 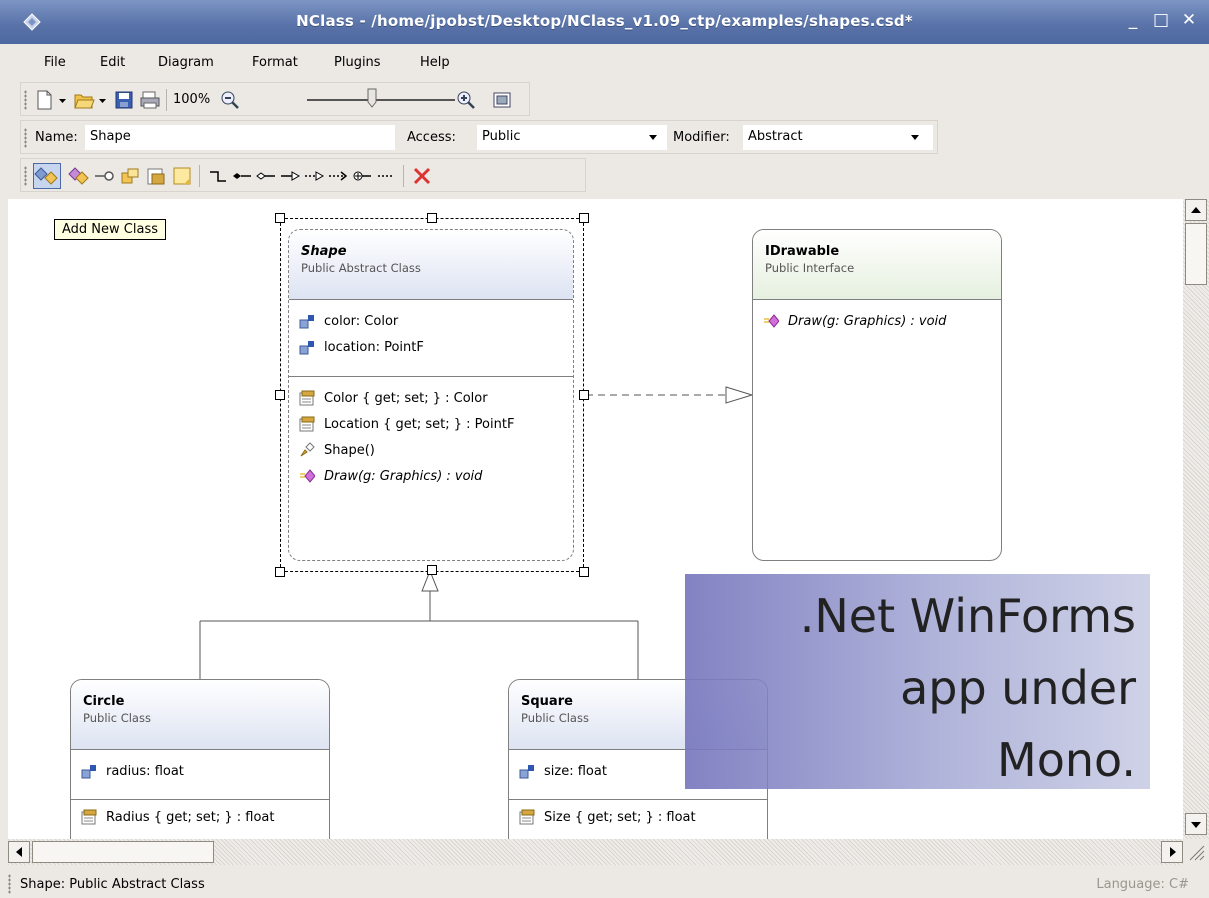 What do you see at coordinates (103, 100) in the screenshot?
I see `open-dropdown-icon` at bounding box center [103, 100].